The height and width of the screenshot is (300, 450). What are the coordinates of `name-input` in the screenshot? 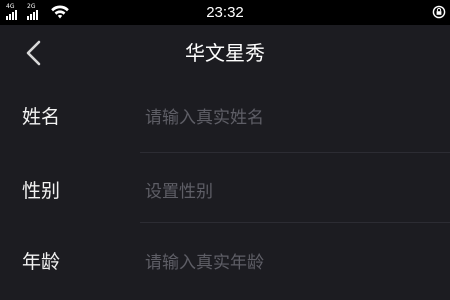 It's located at (290, 118).